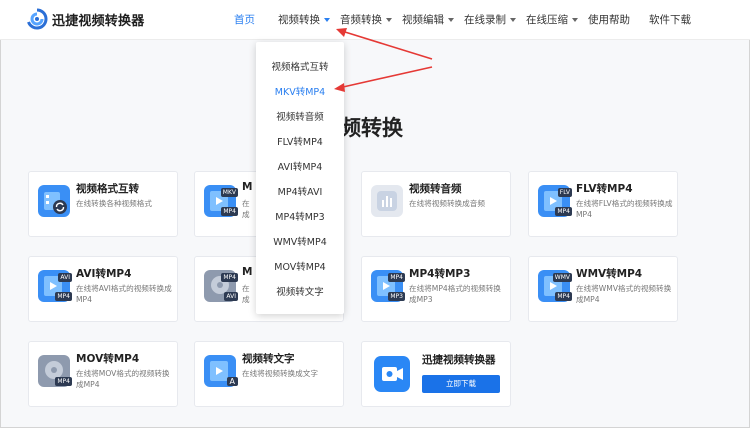 This screenshot has width=750, height=428. What do you see at coordinates (221, 286) in the screenshot?
I see `mp4-avi-icon: MP4 AVI` at bounding box center [221, 286].